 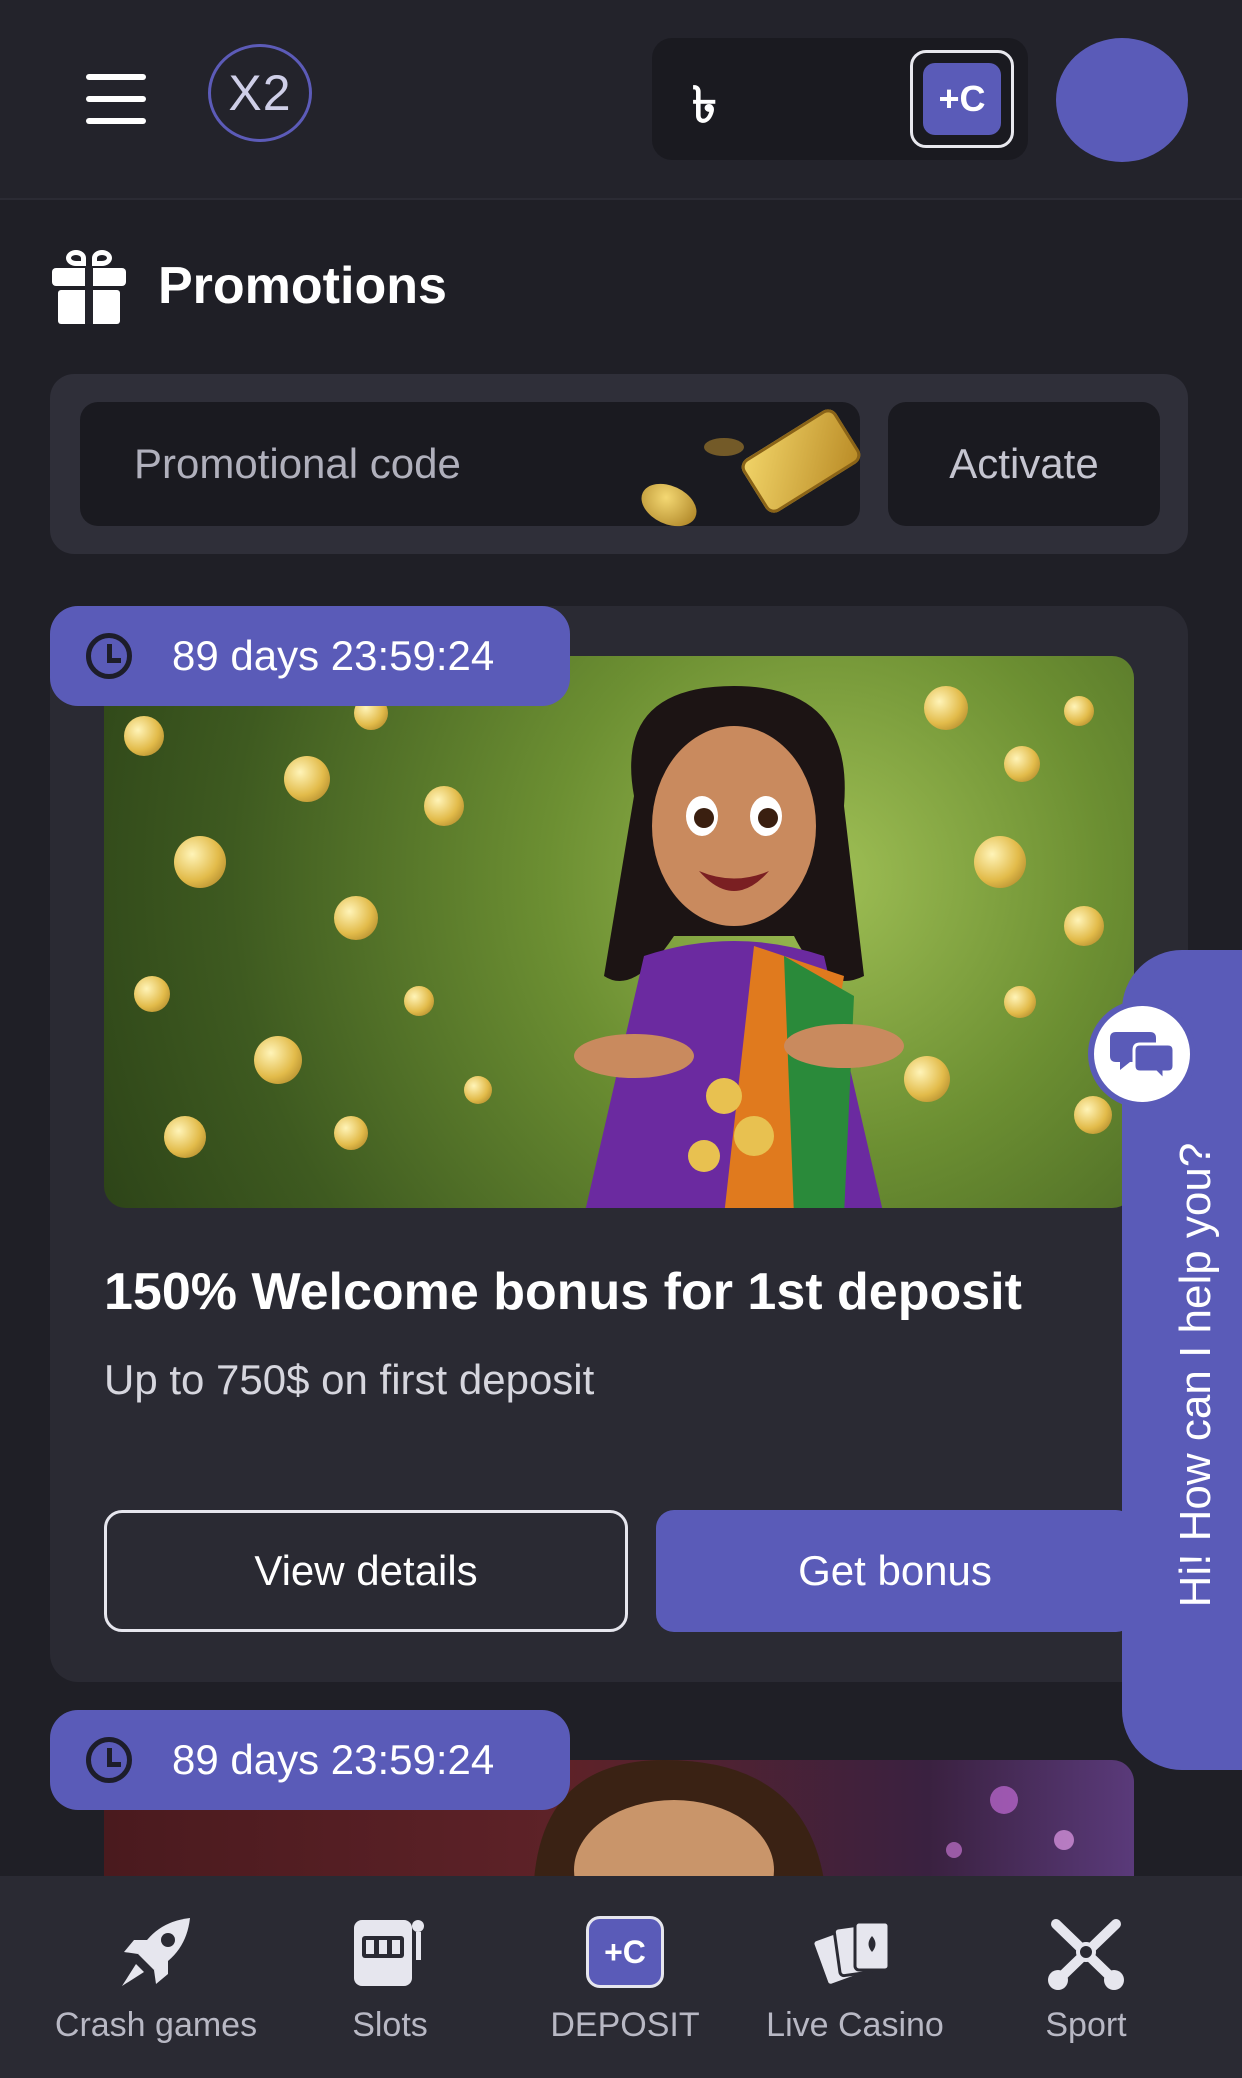 I want to click on nav-live-casino: Live Casino, so click(x=855, y=1977).